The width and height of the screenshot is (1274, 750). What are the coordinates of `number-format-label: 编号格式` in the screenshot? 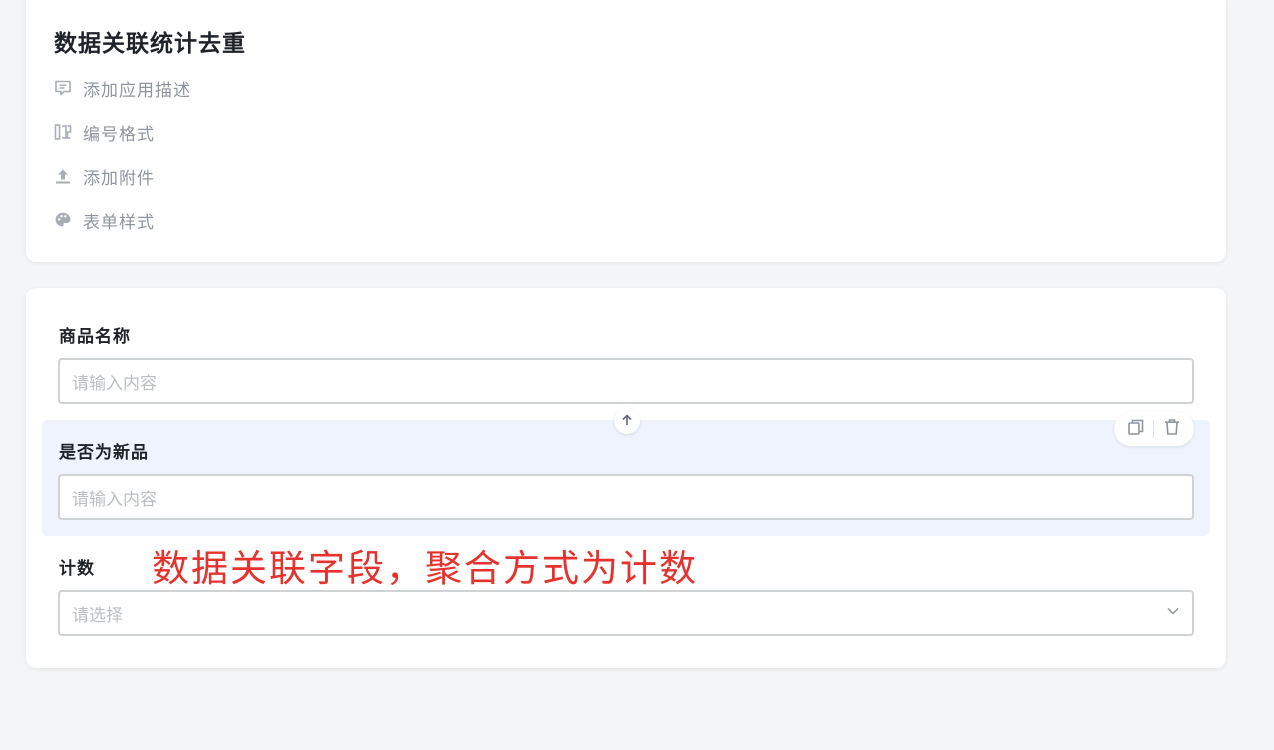 It's located at (119, 134).